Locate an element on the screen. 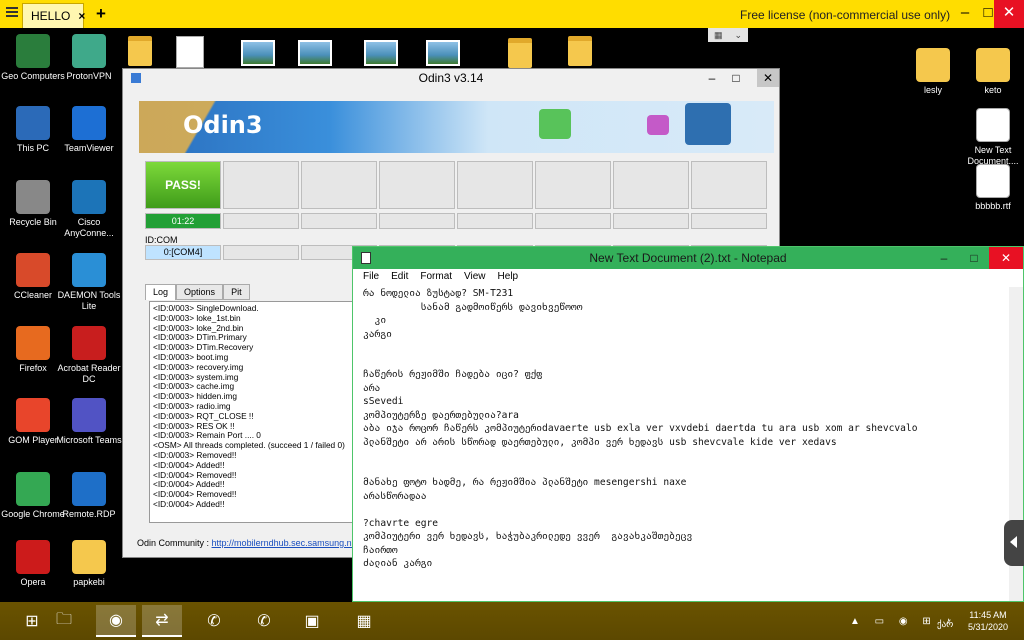 Image resolution: width=1024 pixels, height=640 pixels. chrome-icon is located at coordinates (33, 489).